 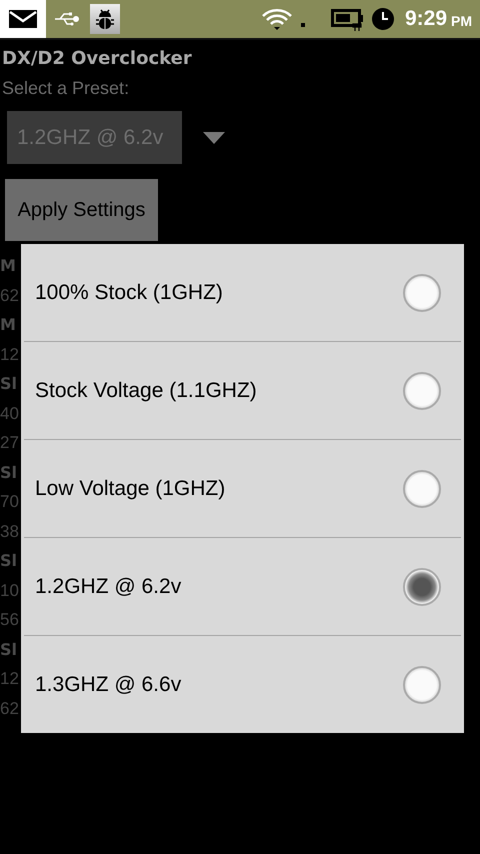 I want to click on preset-option: 100% Stock (1GHZ), so click(x=242, y=292).